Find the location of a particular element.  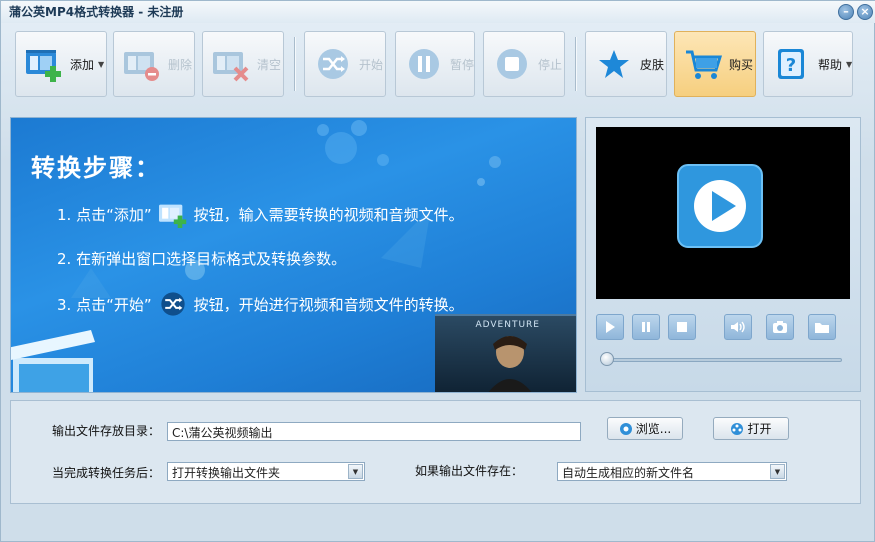

snapshot-button is located at coordinates (780, 327).